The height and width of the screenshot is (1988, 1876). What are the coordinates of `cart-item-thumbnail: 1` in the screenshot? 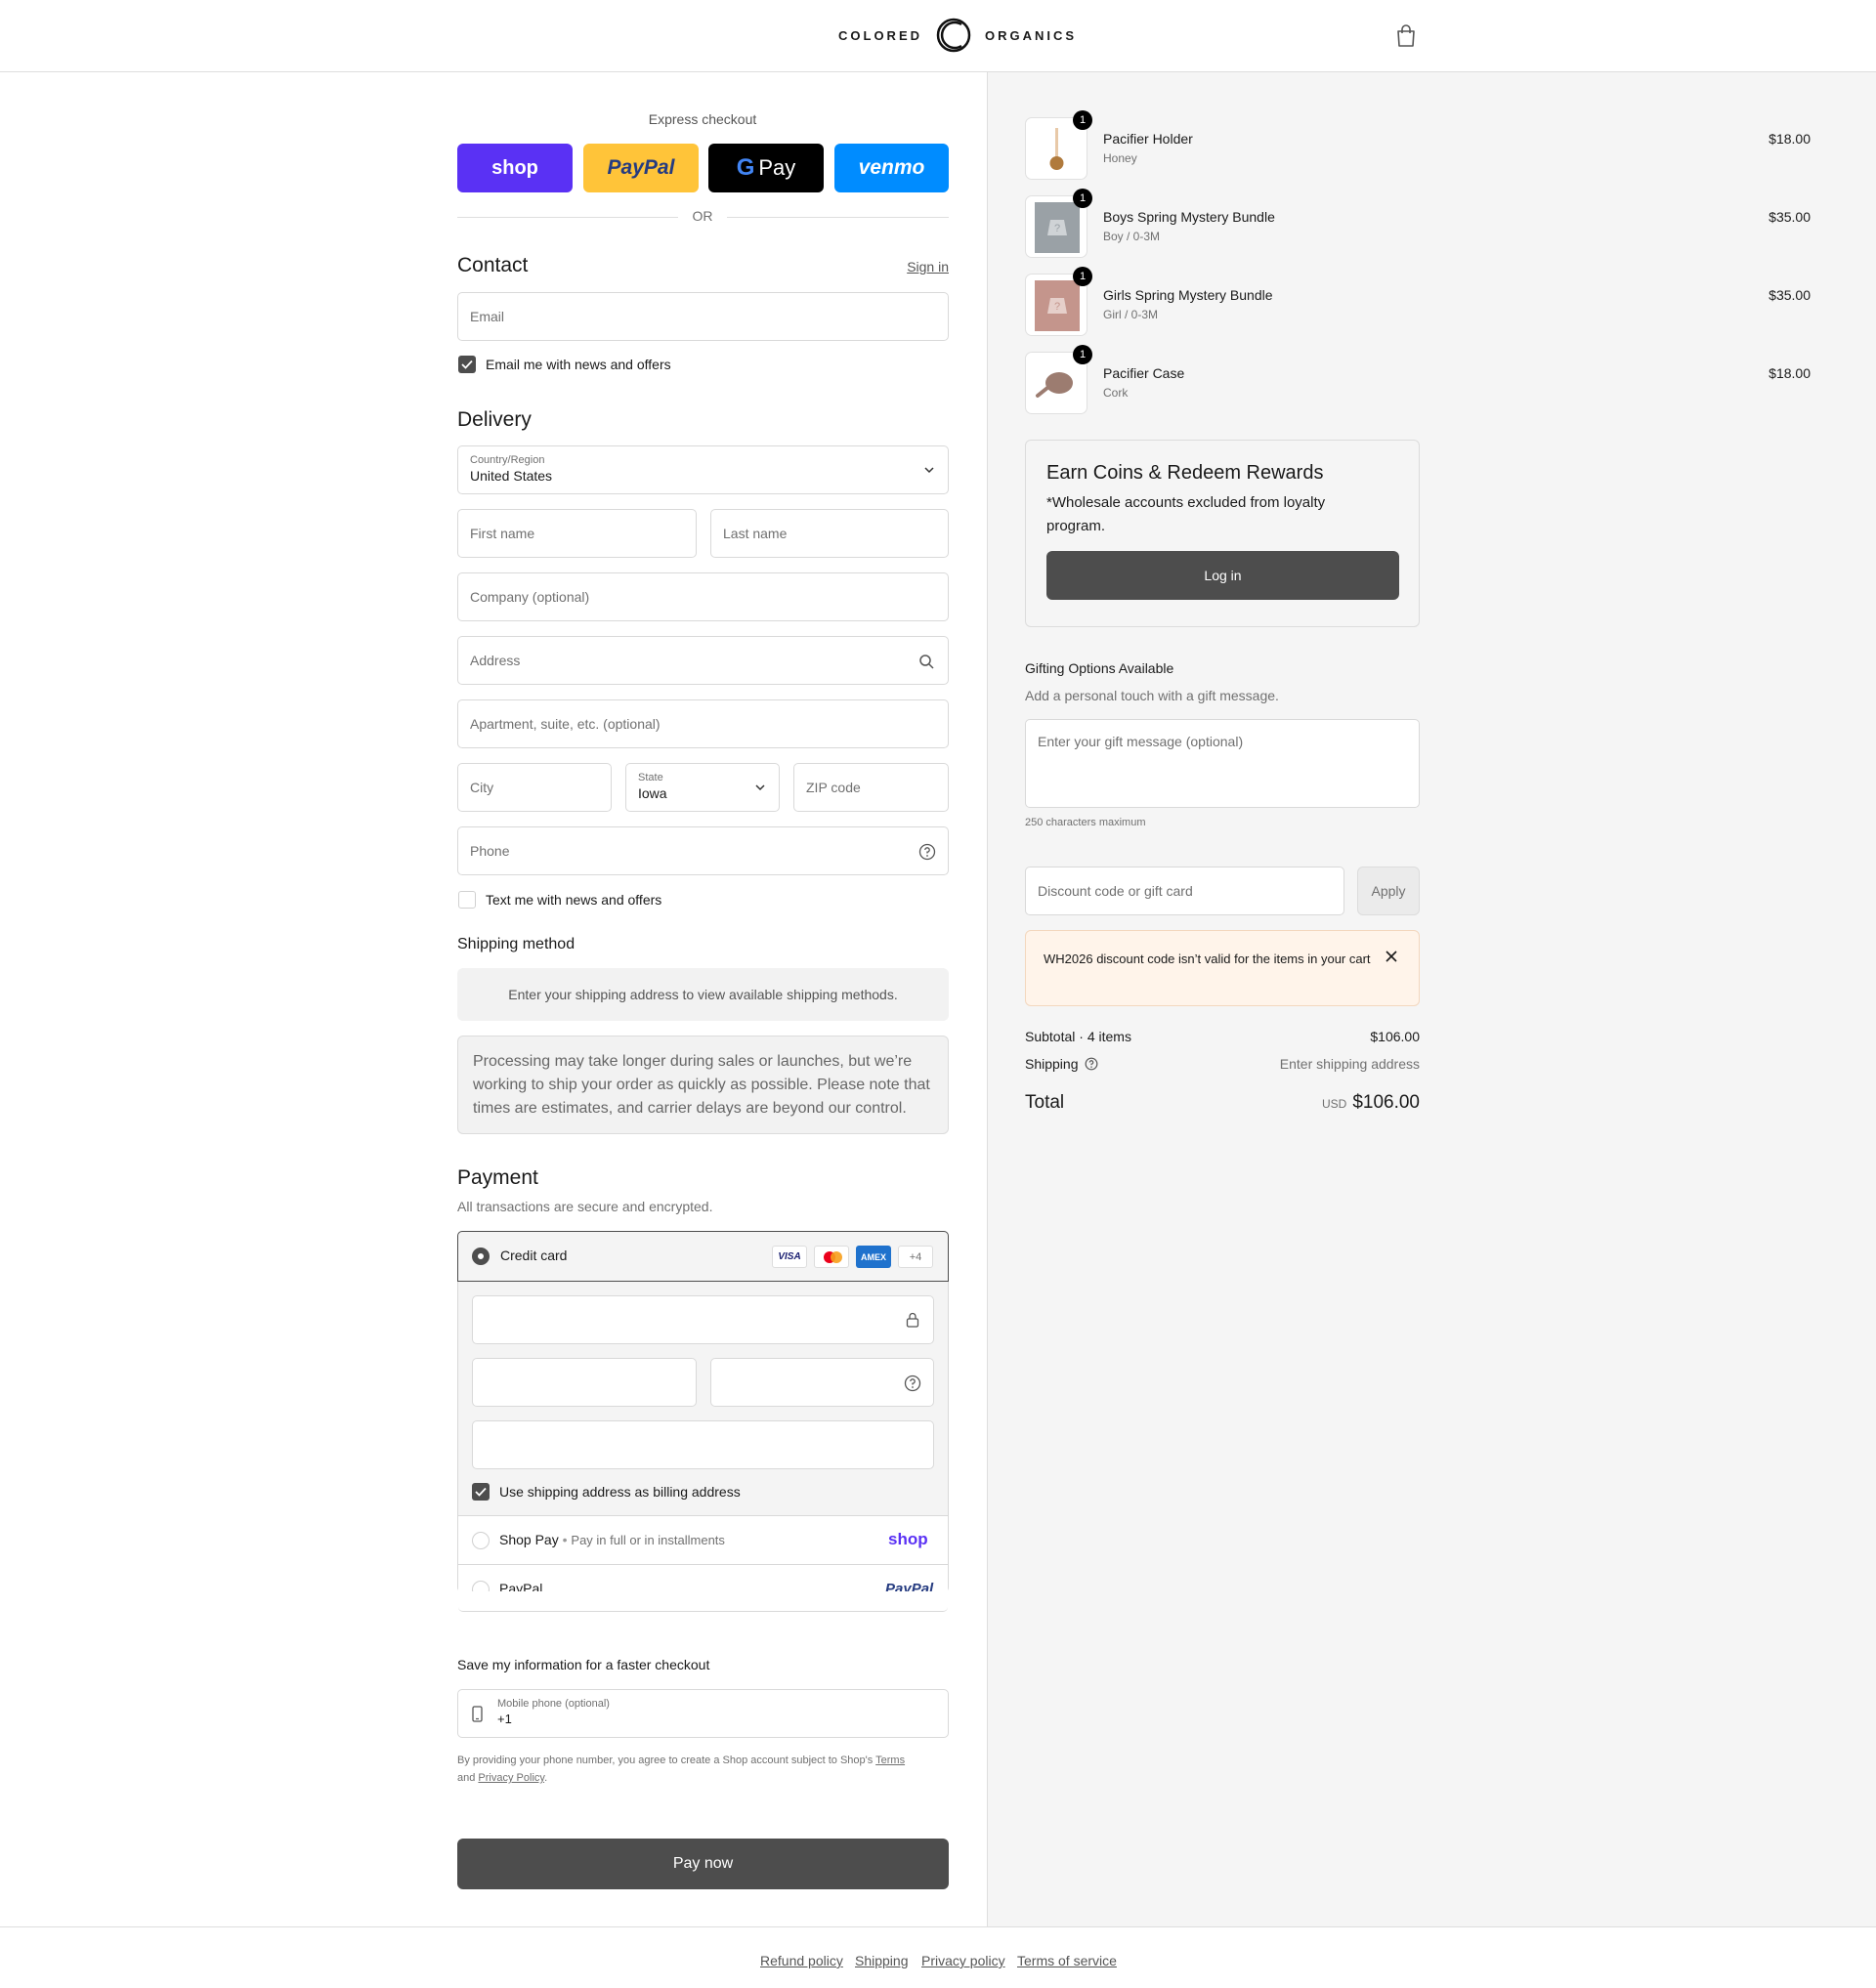 It's located at (1058, 145).